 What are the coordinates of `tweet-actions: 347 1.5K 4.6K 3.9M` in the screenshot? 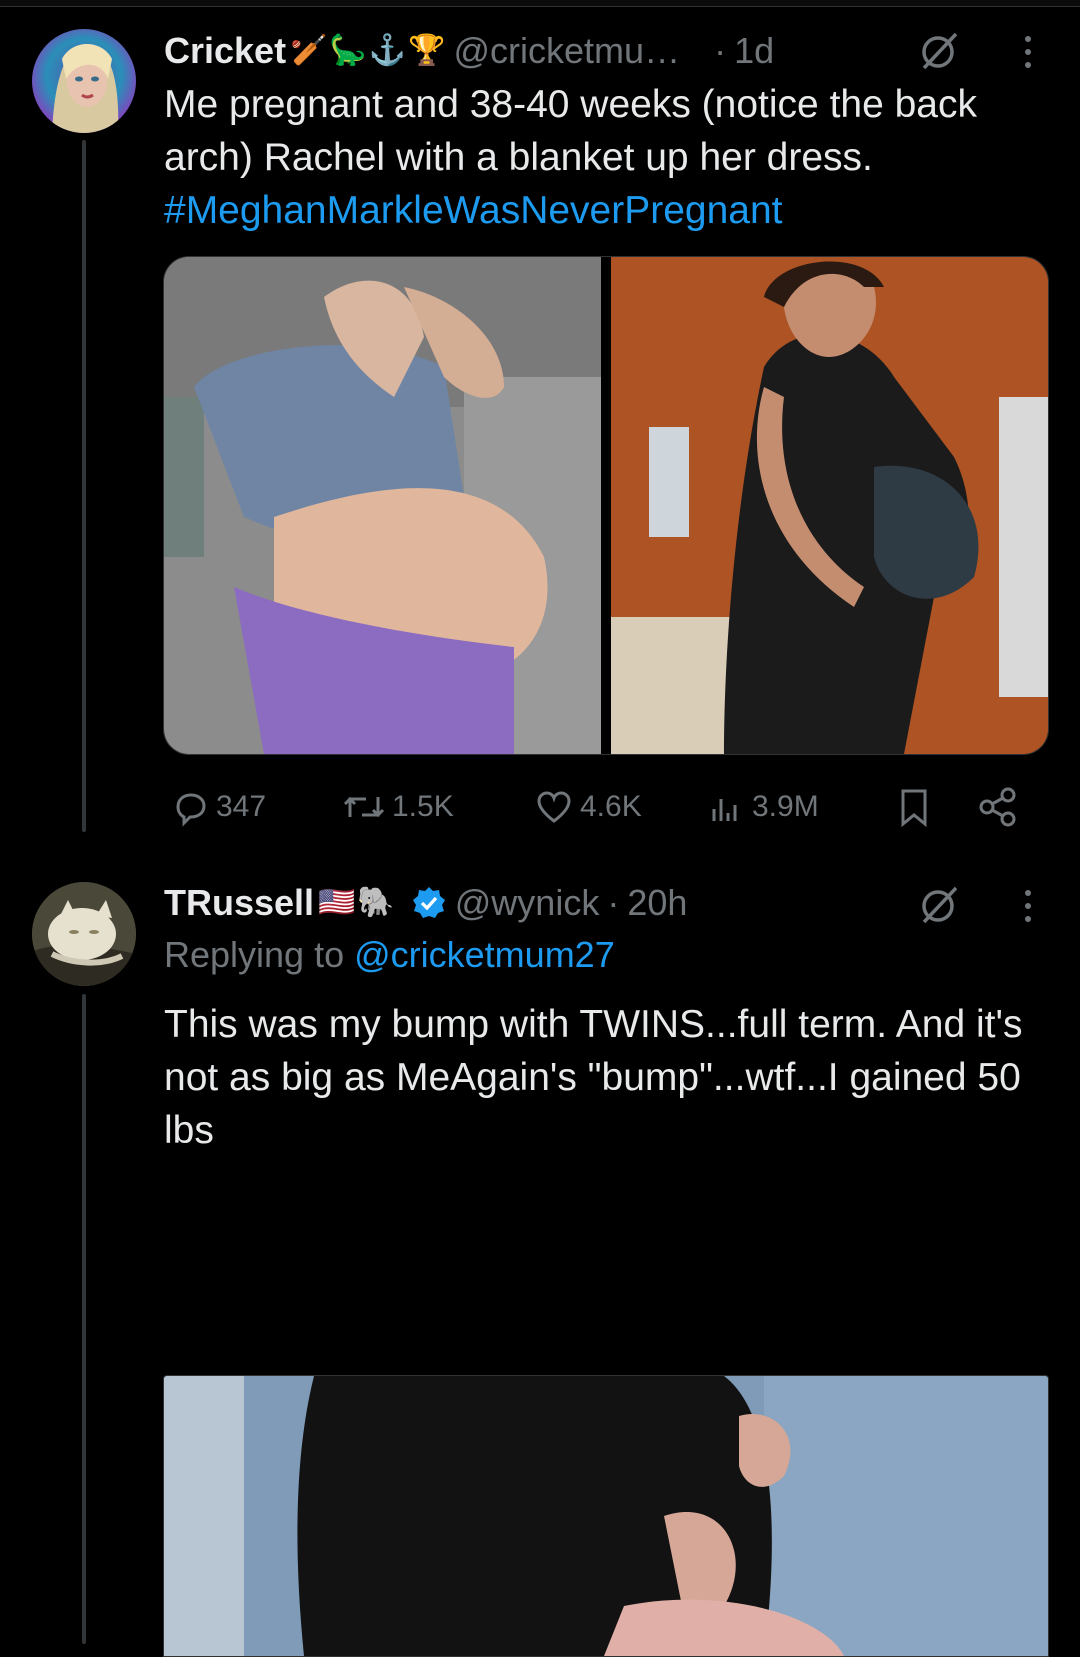 It's located at (594, 807).